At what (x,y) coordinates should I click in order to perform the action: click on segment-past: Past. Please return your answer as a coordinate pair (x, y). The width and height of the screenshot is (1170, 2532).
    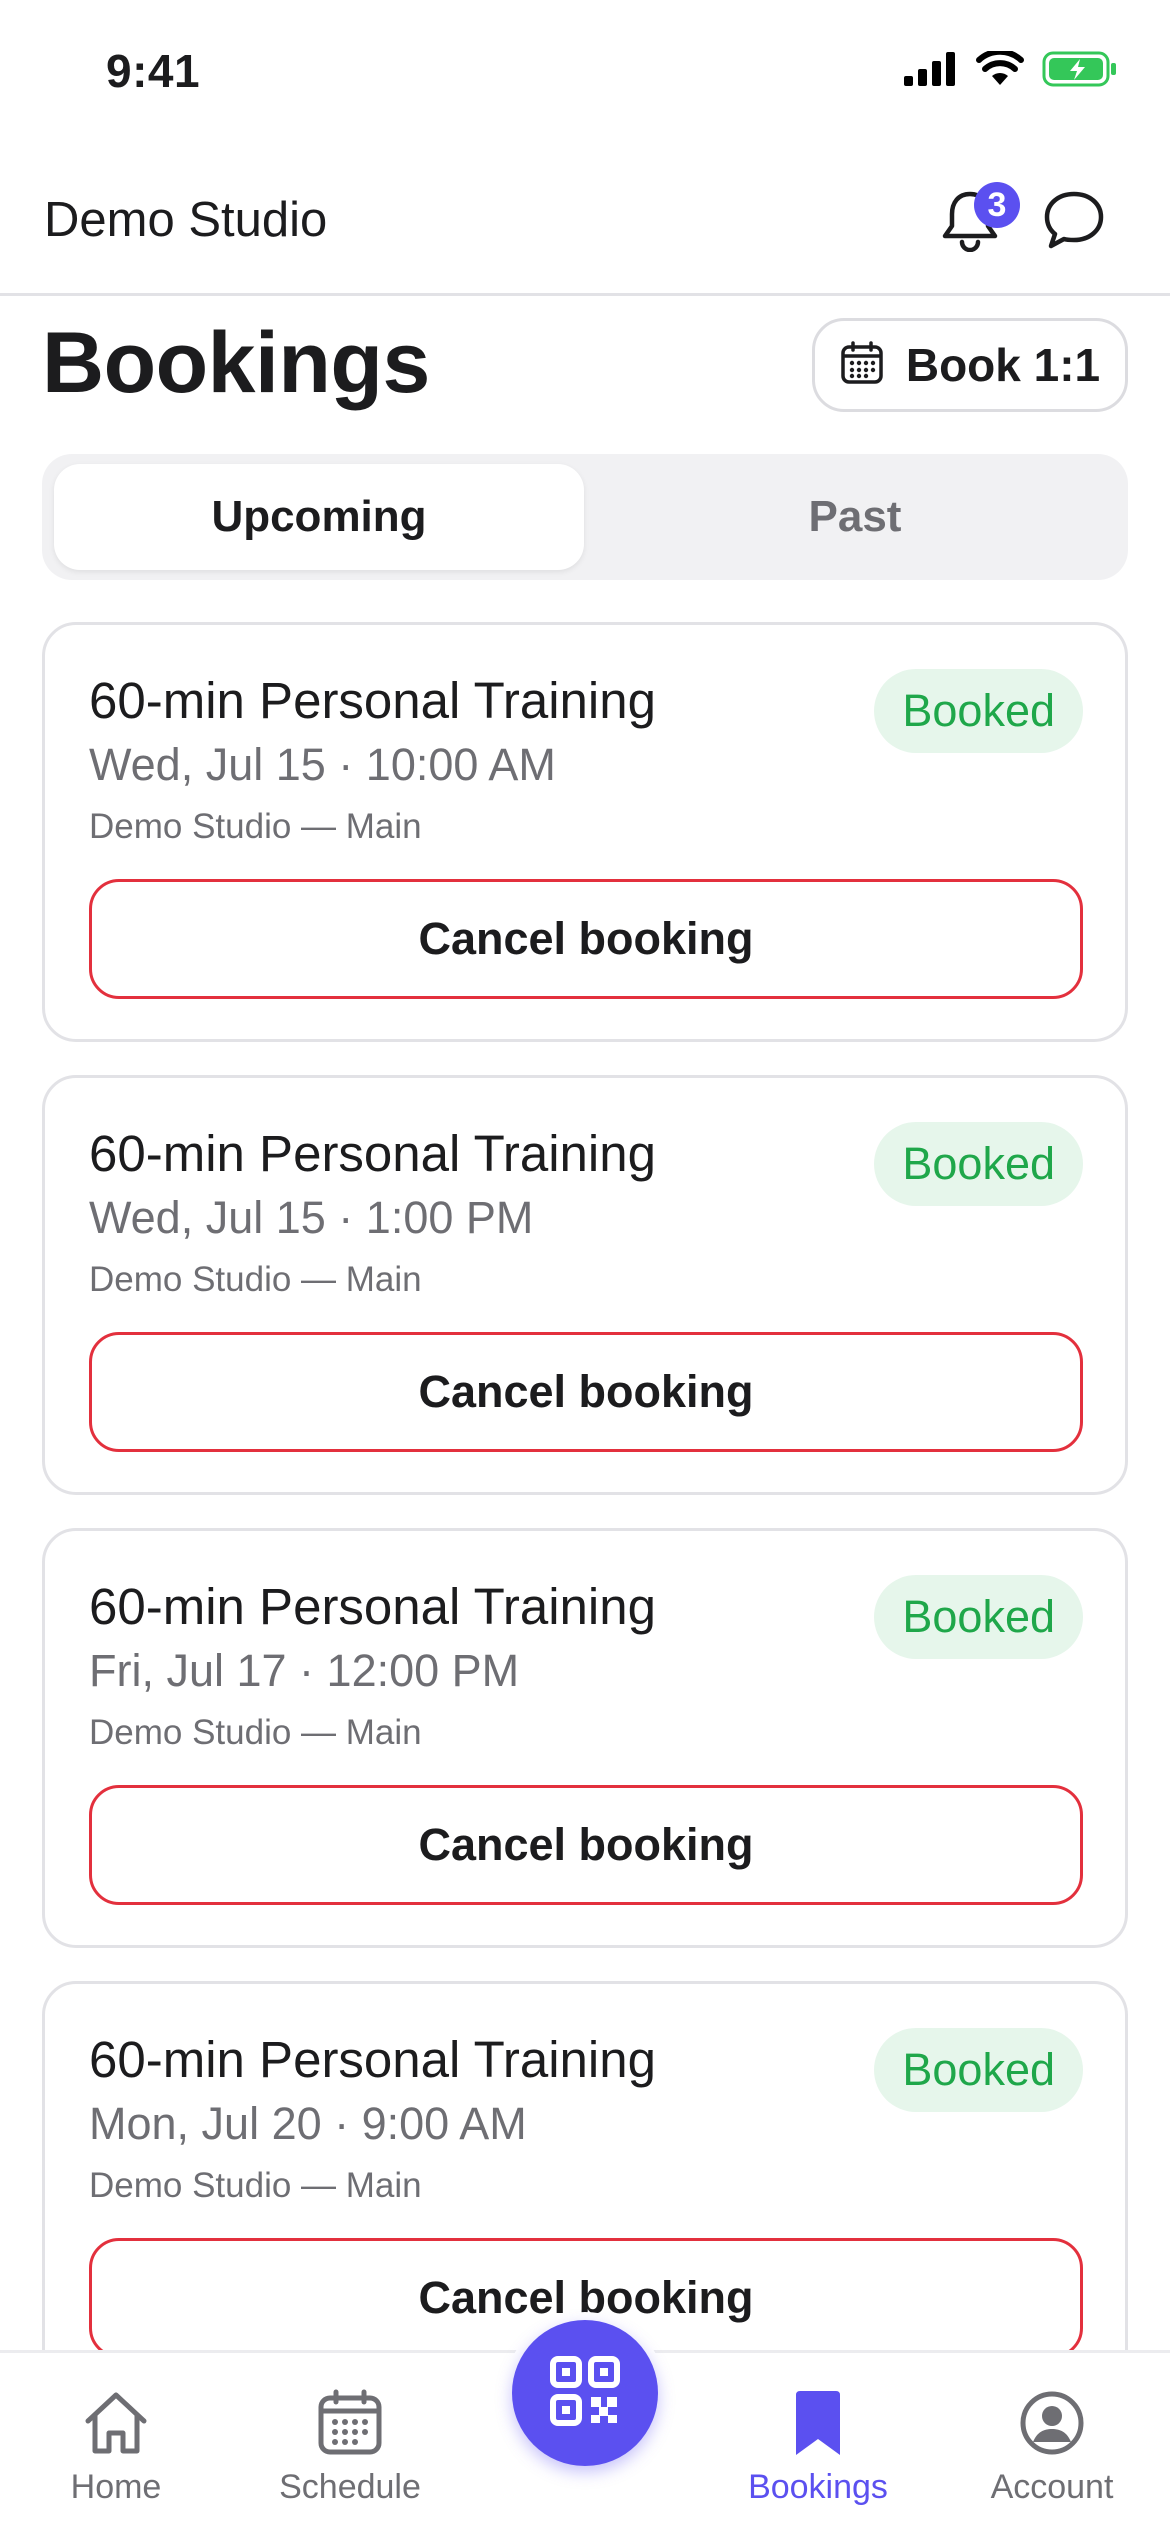
    Looking at the image, I should click on (855, 517).